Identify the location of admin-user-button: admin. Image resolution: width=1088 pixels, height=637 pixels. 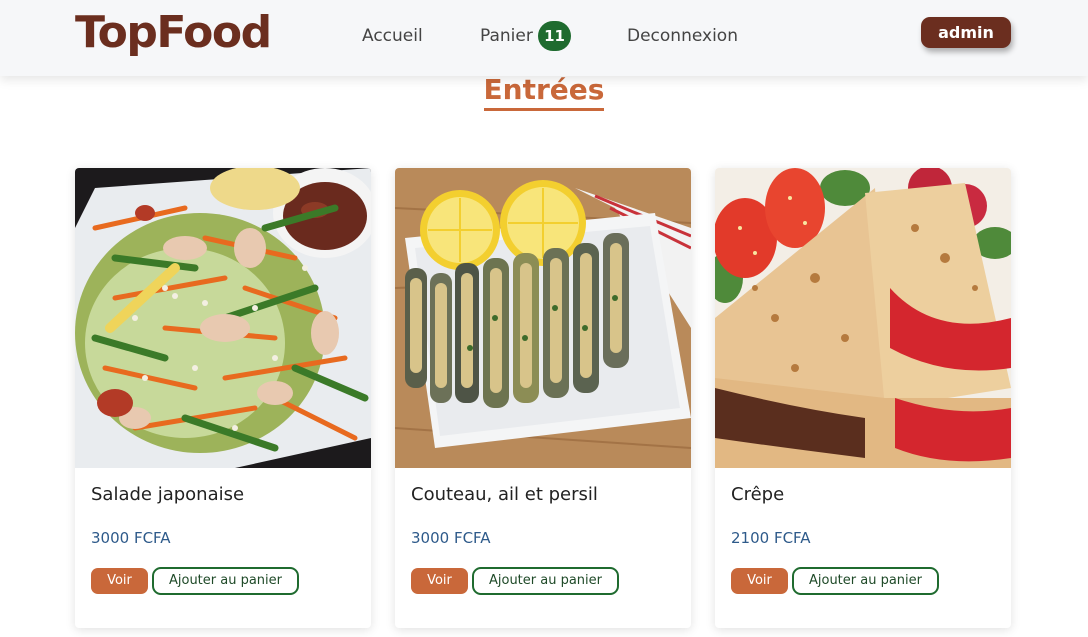
(966, 32).